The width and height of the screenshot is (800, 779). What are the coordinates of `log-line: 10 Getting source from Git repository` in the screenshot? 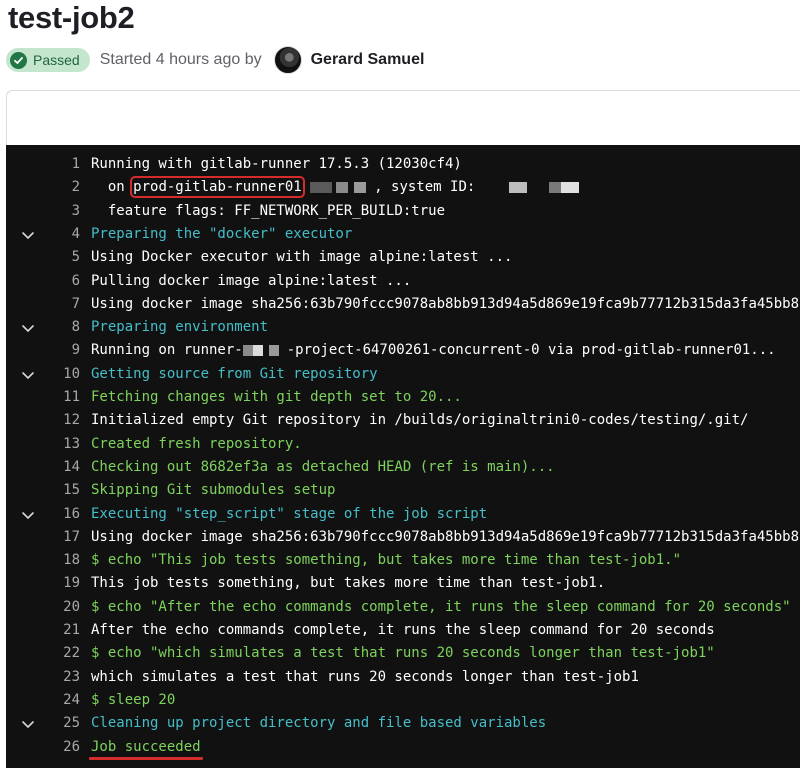 It's located at (403, 374).